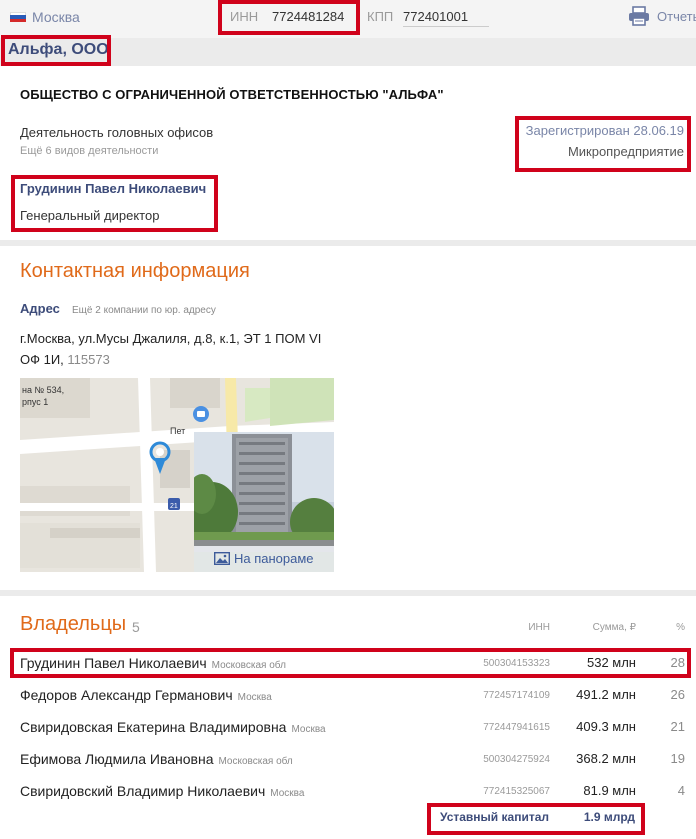  I want to click on reports-link: Отчеты, so click(676, 16).